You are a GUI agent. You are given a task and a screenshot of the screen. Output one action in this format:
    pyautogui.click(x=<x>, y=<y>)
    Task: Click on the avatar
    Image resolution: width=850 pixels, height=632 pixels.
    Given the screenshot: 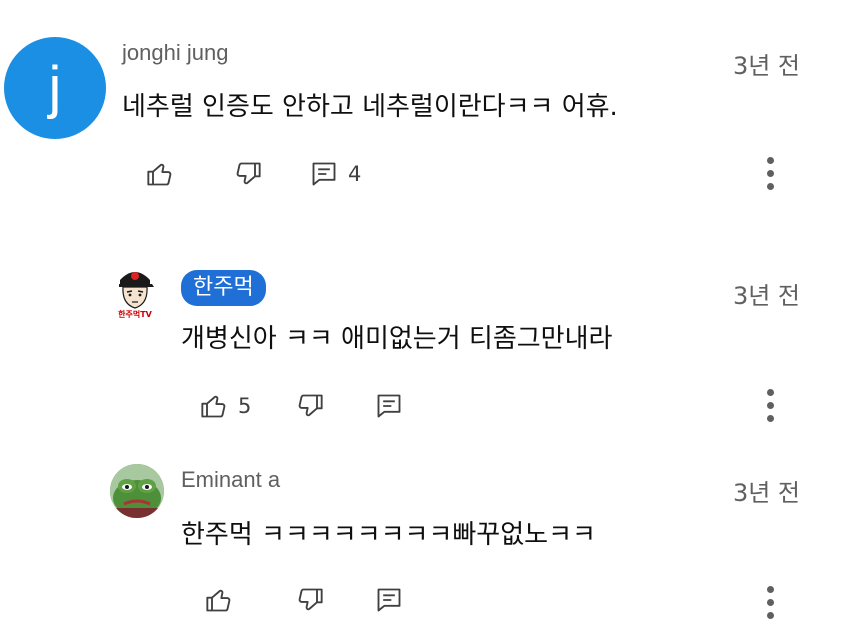 What is the action you would take?
    pyautogui.click(x=137, y=491)
    